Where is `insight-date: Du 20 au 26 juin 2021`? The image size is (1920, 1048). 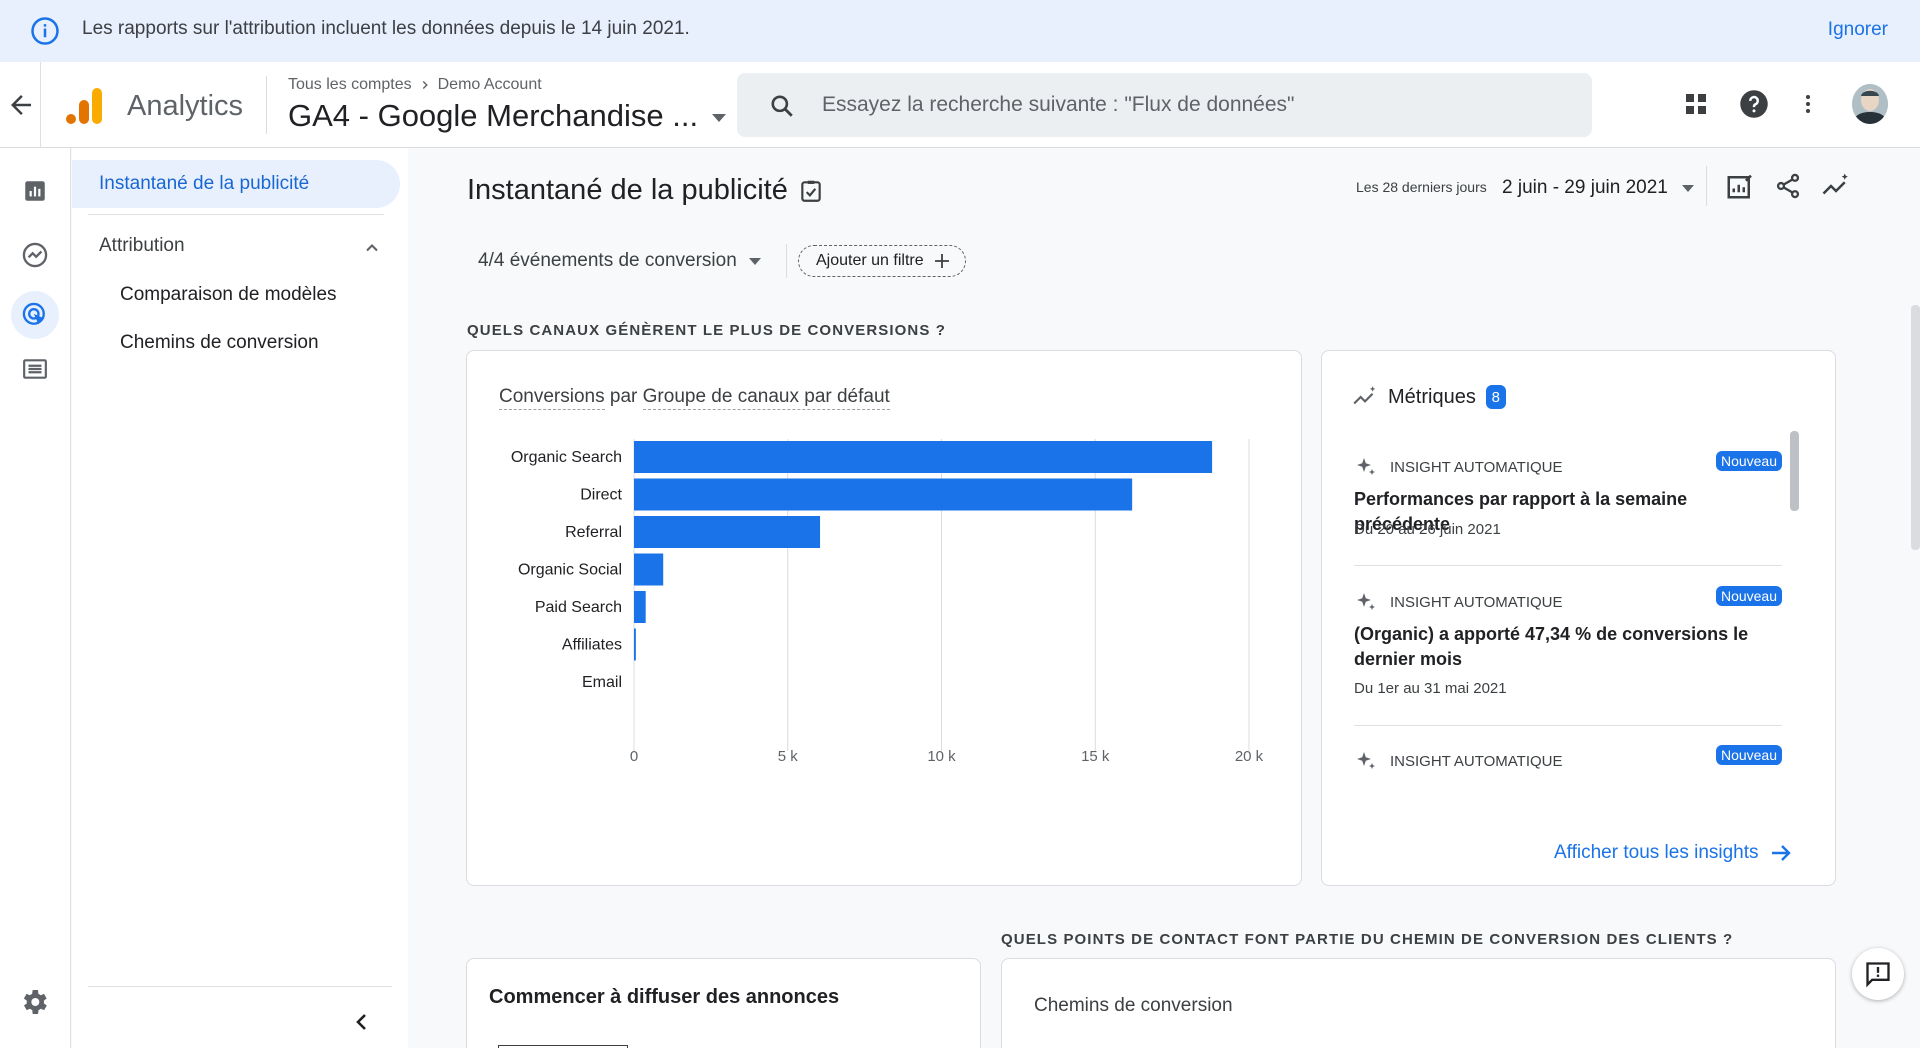 insight-date: Du 20 au 26 juin 2021 is located at coordinates (1427, 529).